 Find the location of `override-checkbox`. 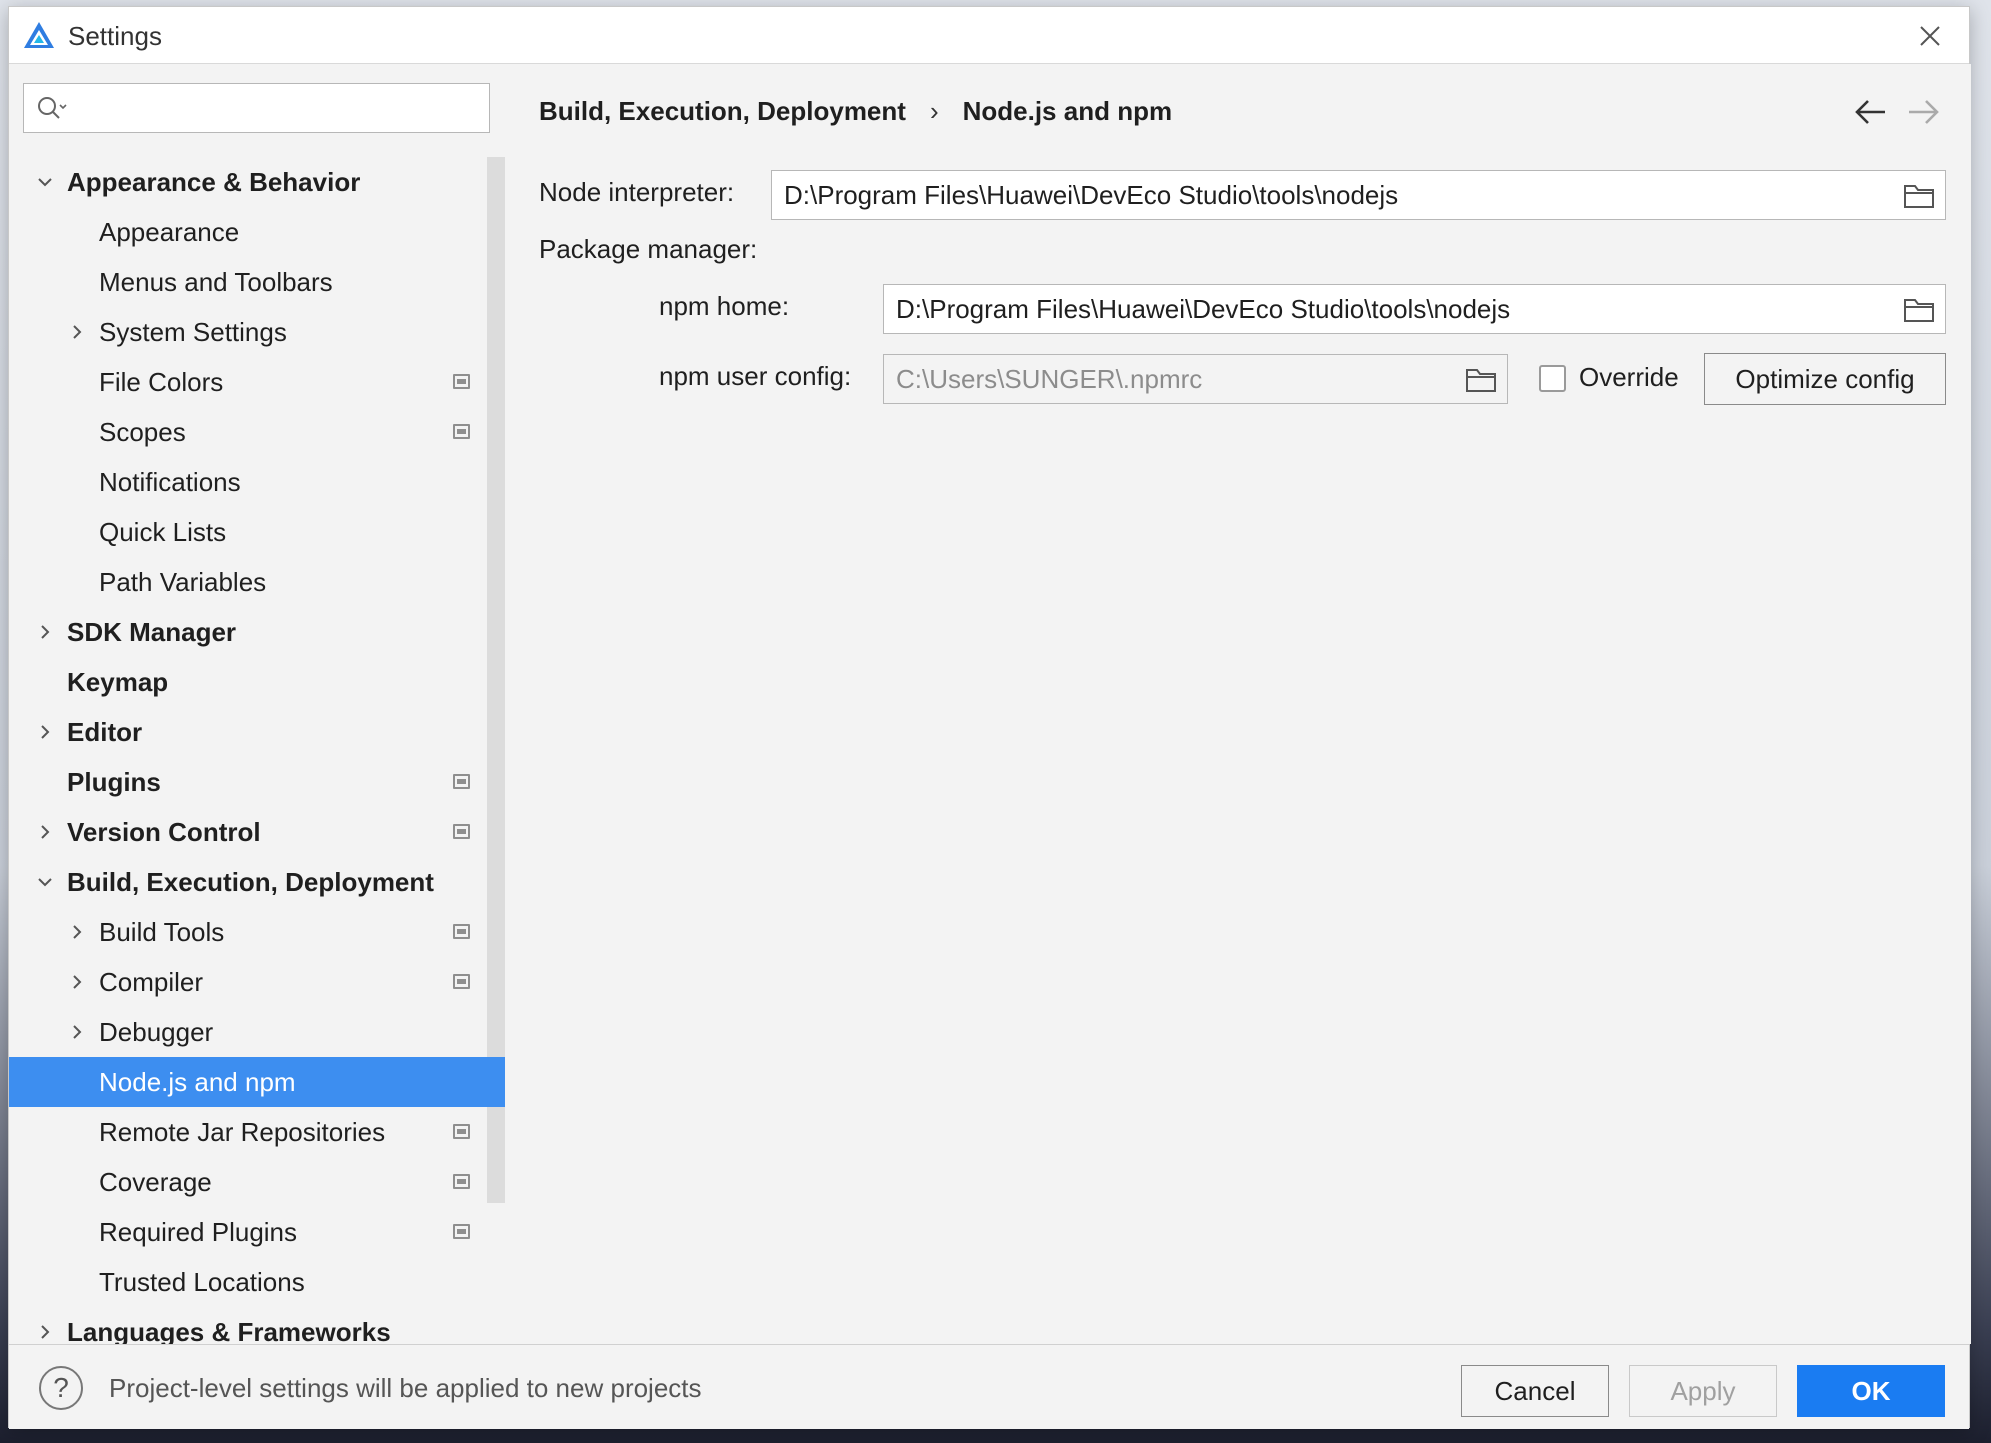

override-checkbox is located at coordinates (1552, 378).